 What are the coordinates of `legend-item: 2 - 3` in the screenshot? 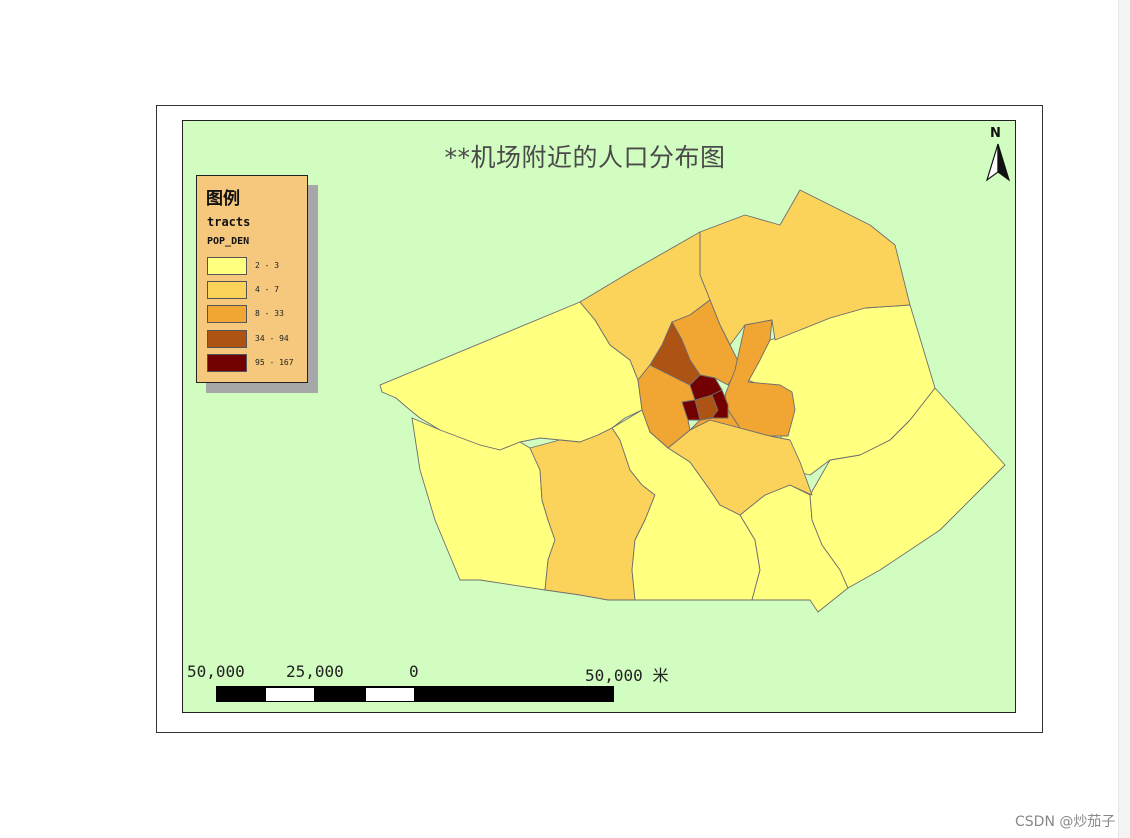 It's located at (255, 267).